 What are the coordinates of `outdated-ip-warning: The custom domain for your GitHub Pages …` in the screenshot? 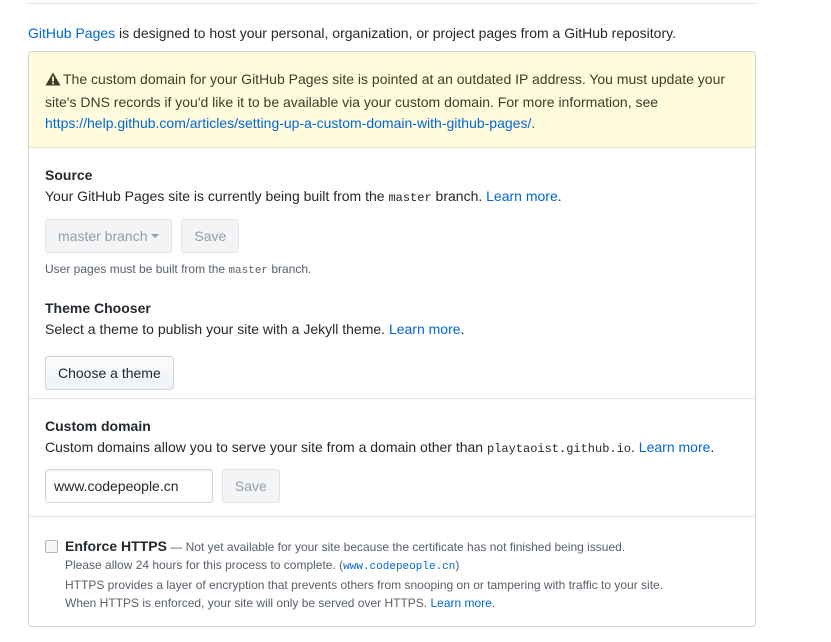 It's located at (392, 100).